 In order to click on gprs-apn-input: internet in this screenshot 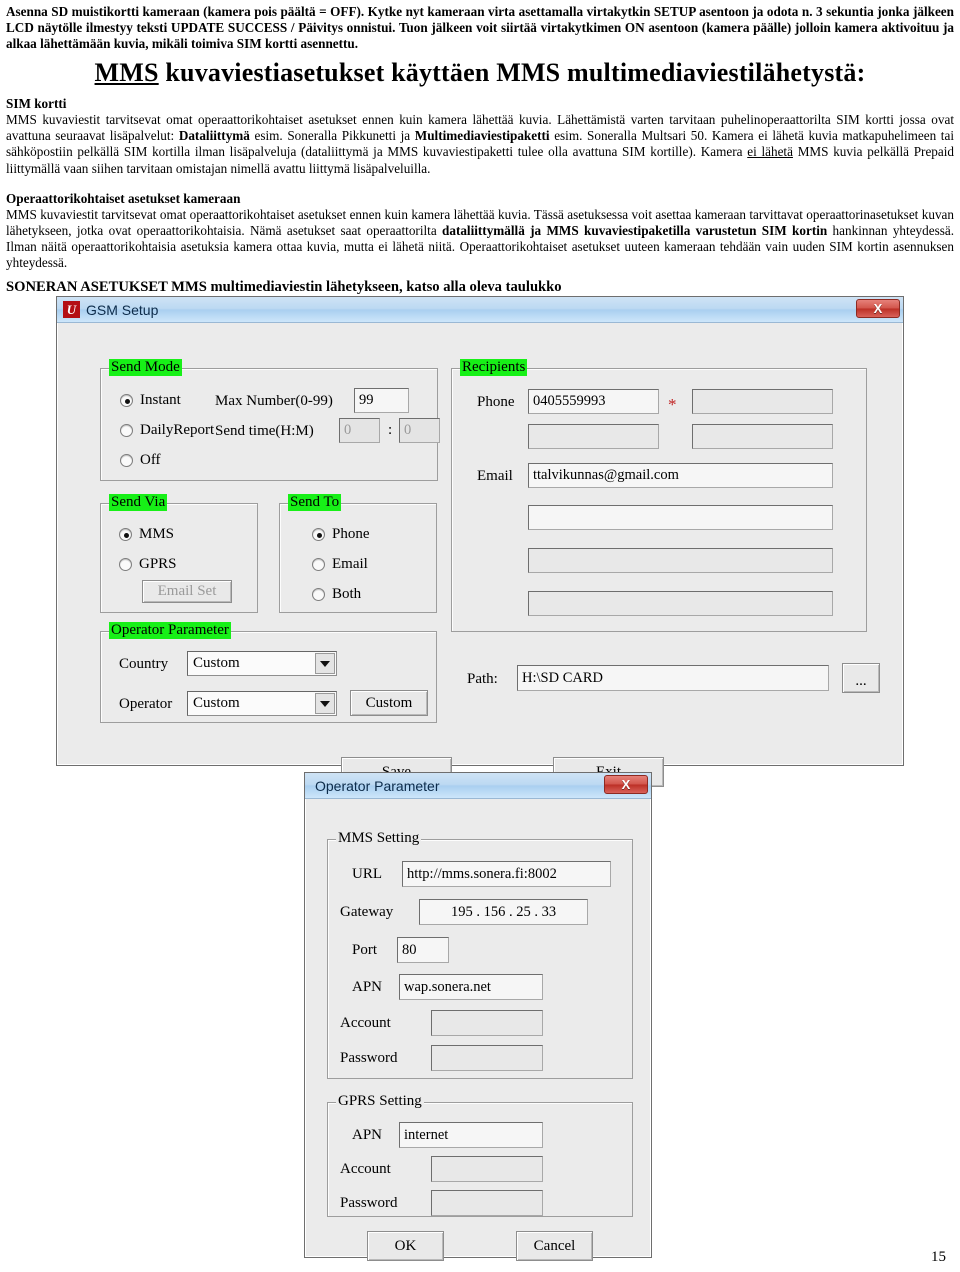, I will do `click(471, 1135)`.